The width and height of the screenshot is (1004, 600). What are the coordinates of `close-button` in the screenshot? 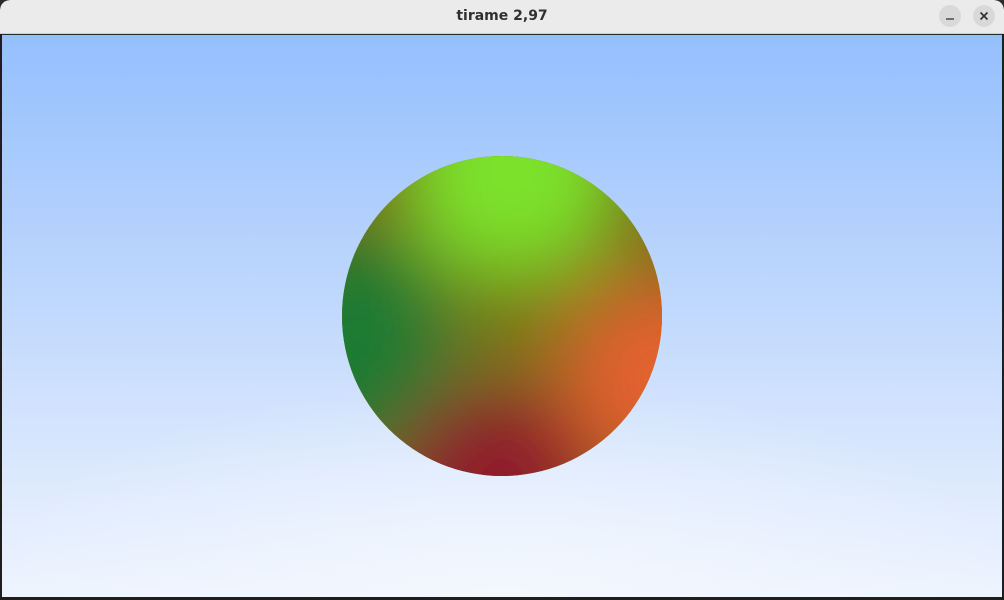 It's located at (984, 16).